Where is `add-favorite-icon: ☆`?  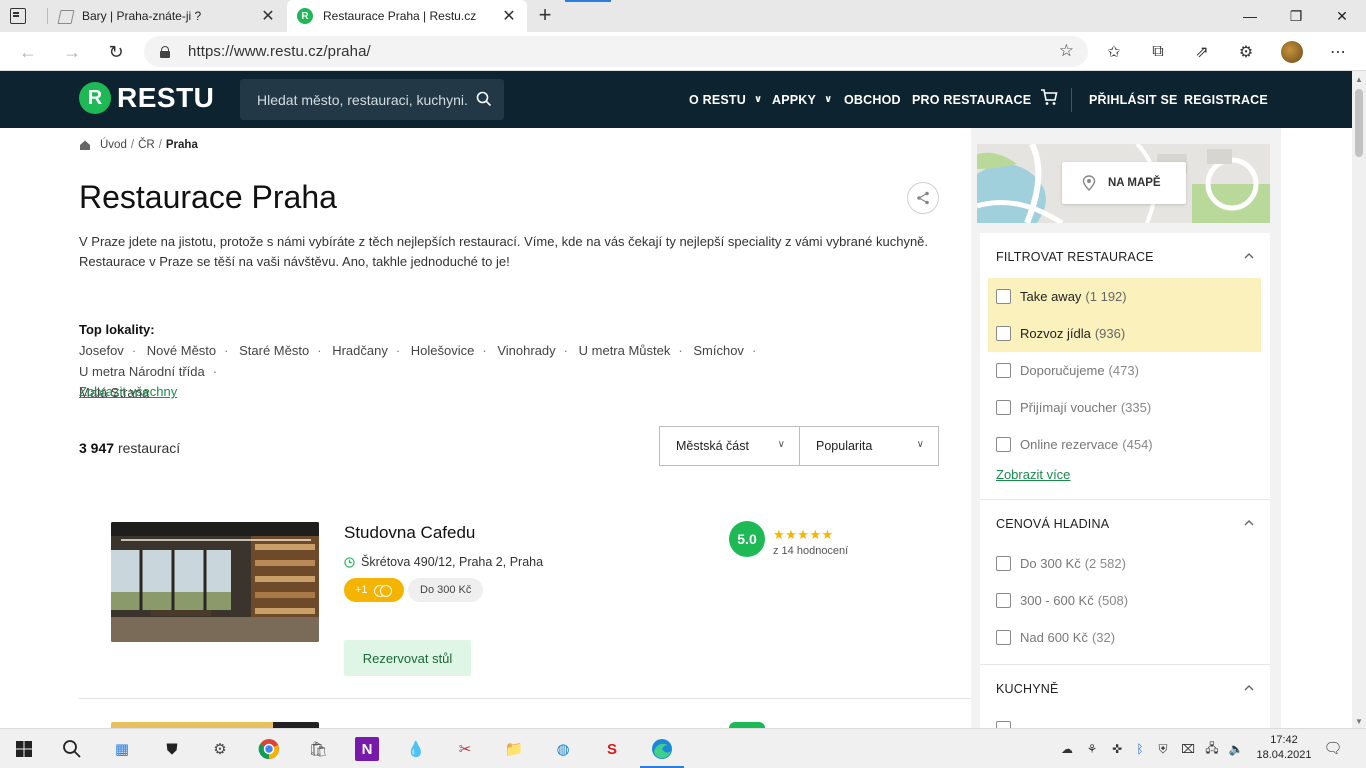 add-favorite-icon: ☆ is located at coordinates (1066, 51).